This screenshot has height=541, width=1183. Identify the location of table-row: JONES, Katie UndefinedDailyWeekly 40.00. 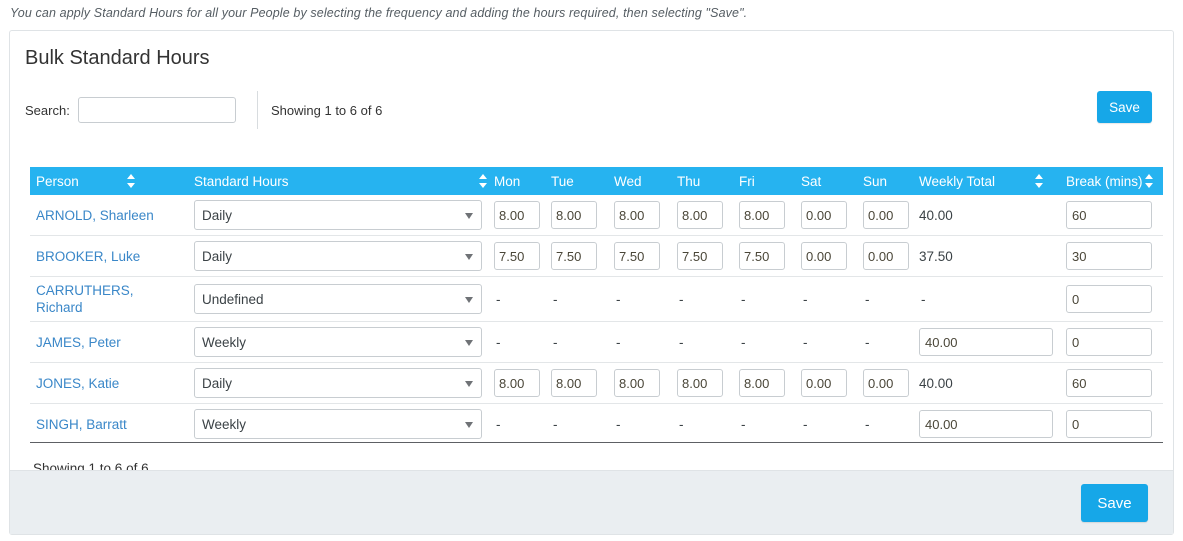
(596, 383).